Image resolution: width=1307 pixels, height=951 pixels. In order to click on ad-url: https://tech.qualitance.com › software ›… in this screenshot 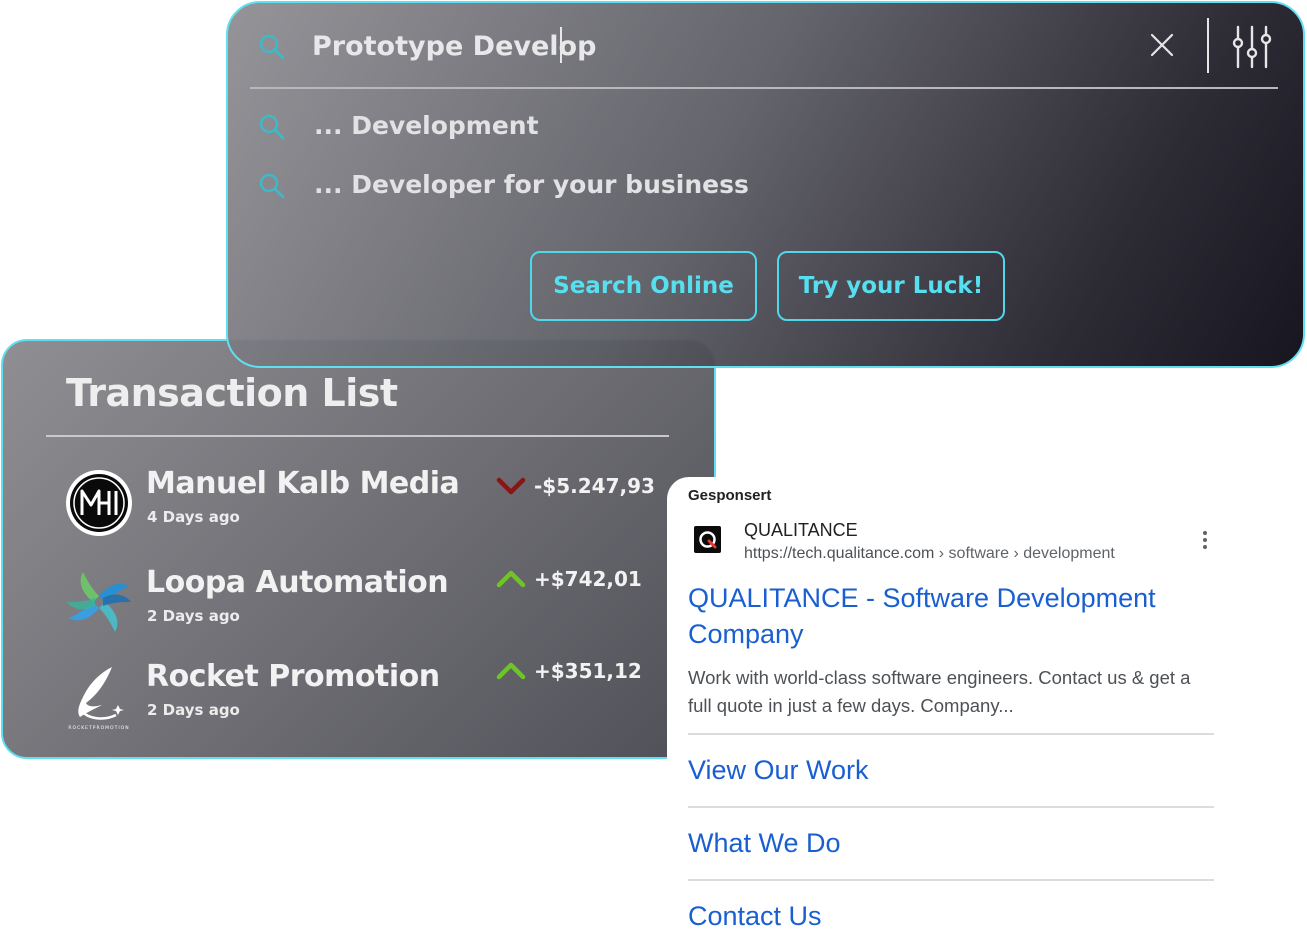, I will do `click(929, 554)`.